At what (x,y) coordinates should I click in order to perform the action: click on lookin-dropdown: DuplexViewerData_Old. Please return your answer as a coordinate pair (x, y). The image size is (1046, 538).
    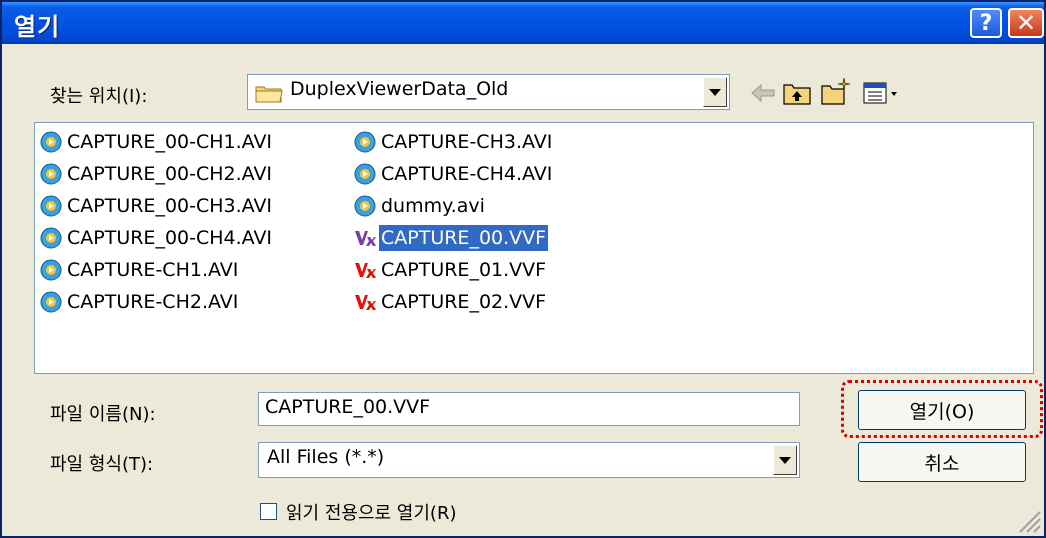
    Looking at the image, I should click on (488, 92).